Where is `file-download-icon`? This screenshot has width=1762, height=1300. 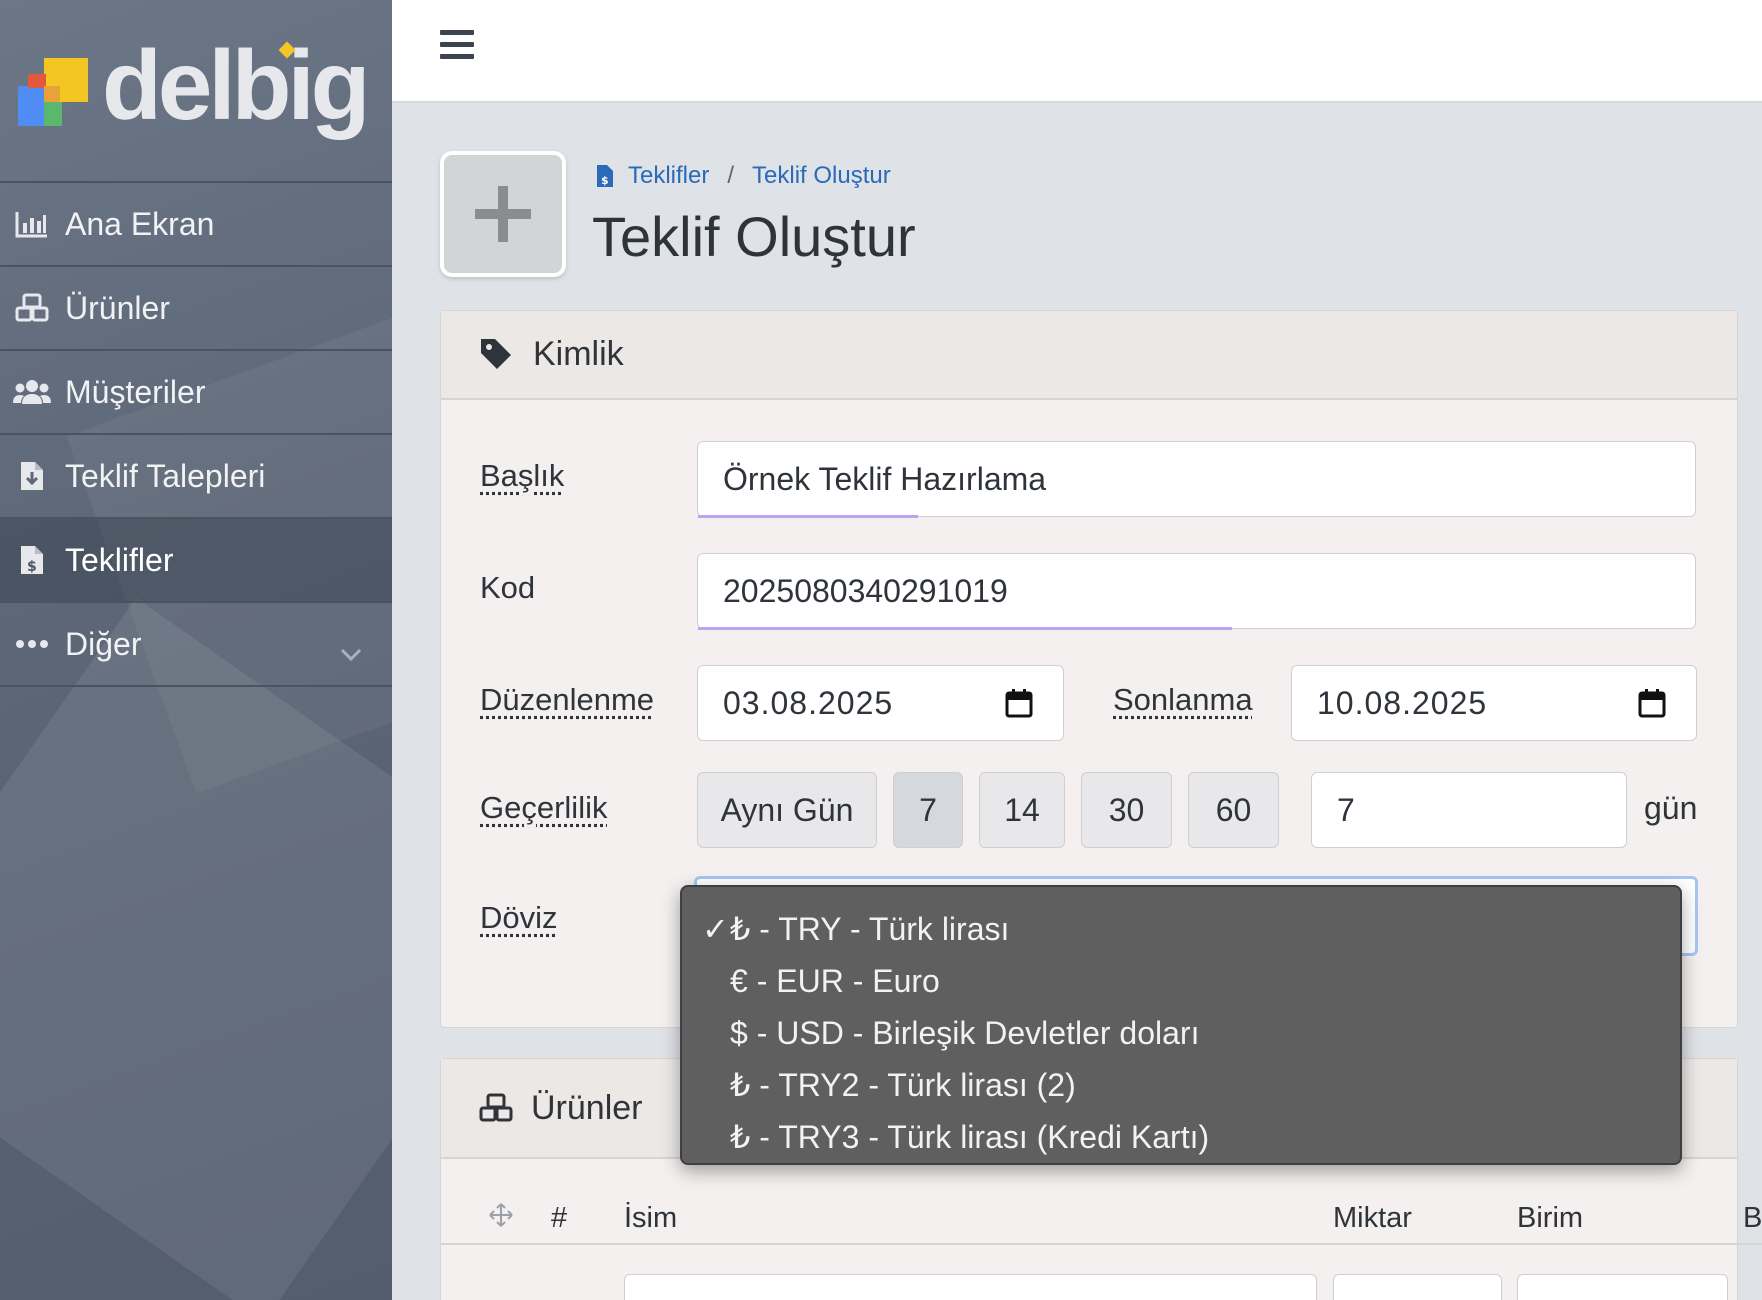
file-download-icon is located at coordinates (32, 476).